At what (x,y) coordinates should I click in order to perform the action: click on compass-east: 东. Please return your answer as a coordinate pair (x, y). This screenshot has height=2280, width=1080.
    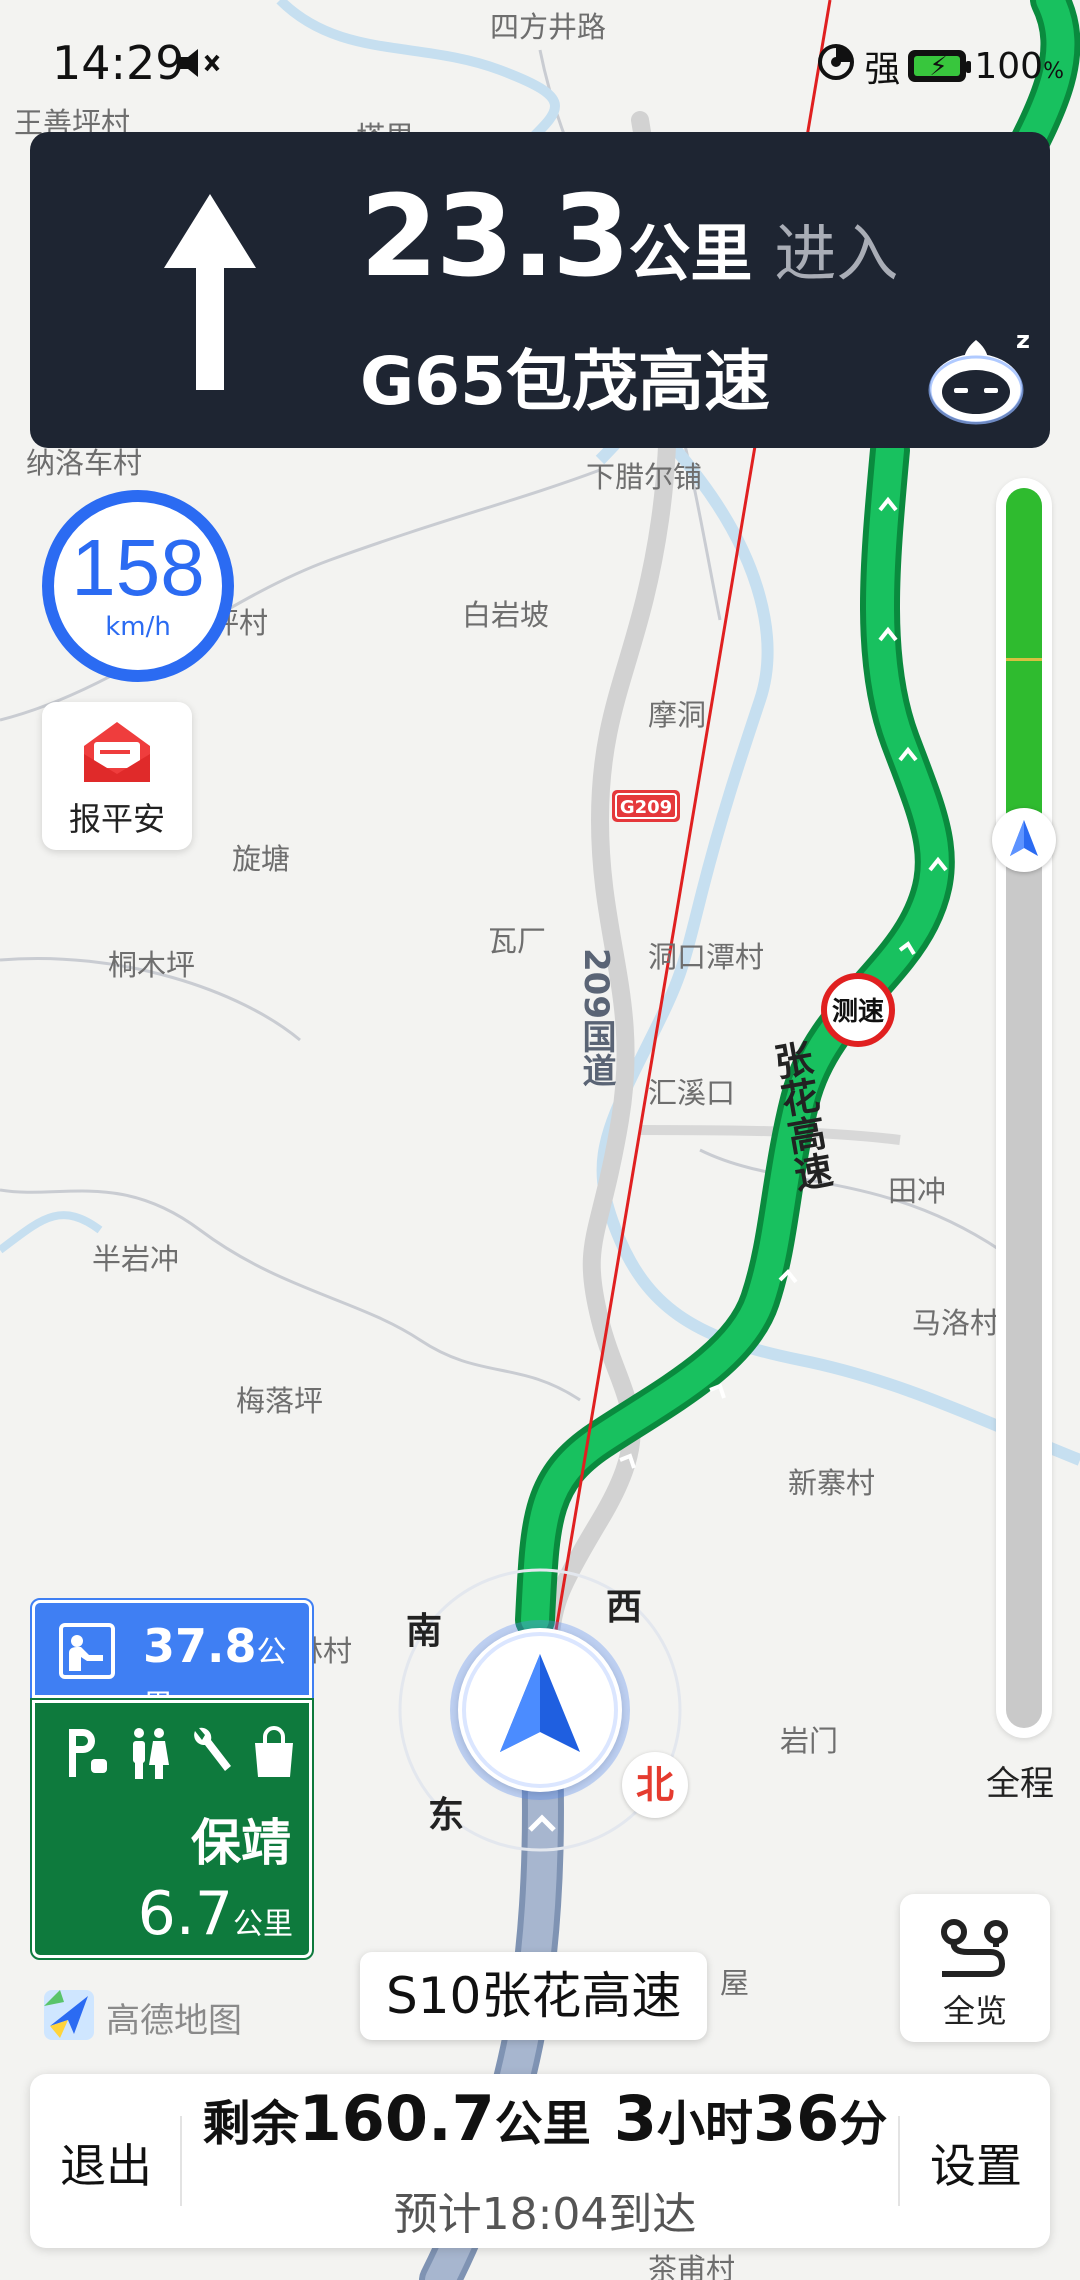
    Looking at the image, I should click on (446, 1815).